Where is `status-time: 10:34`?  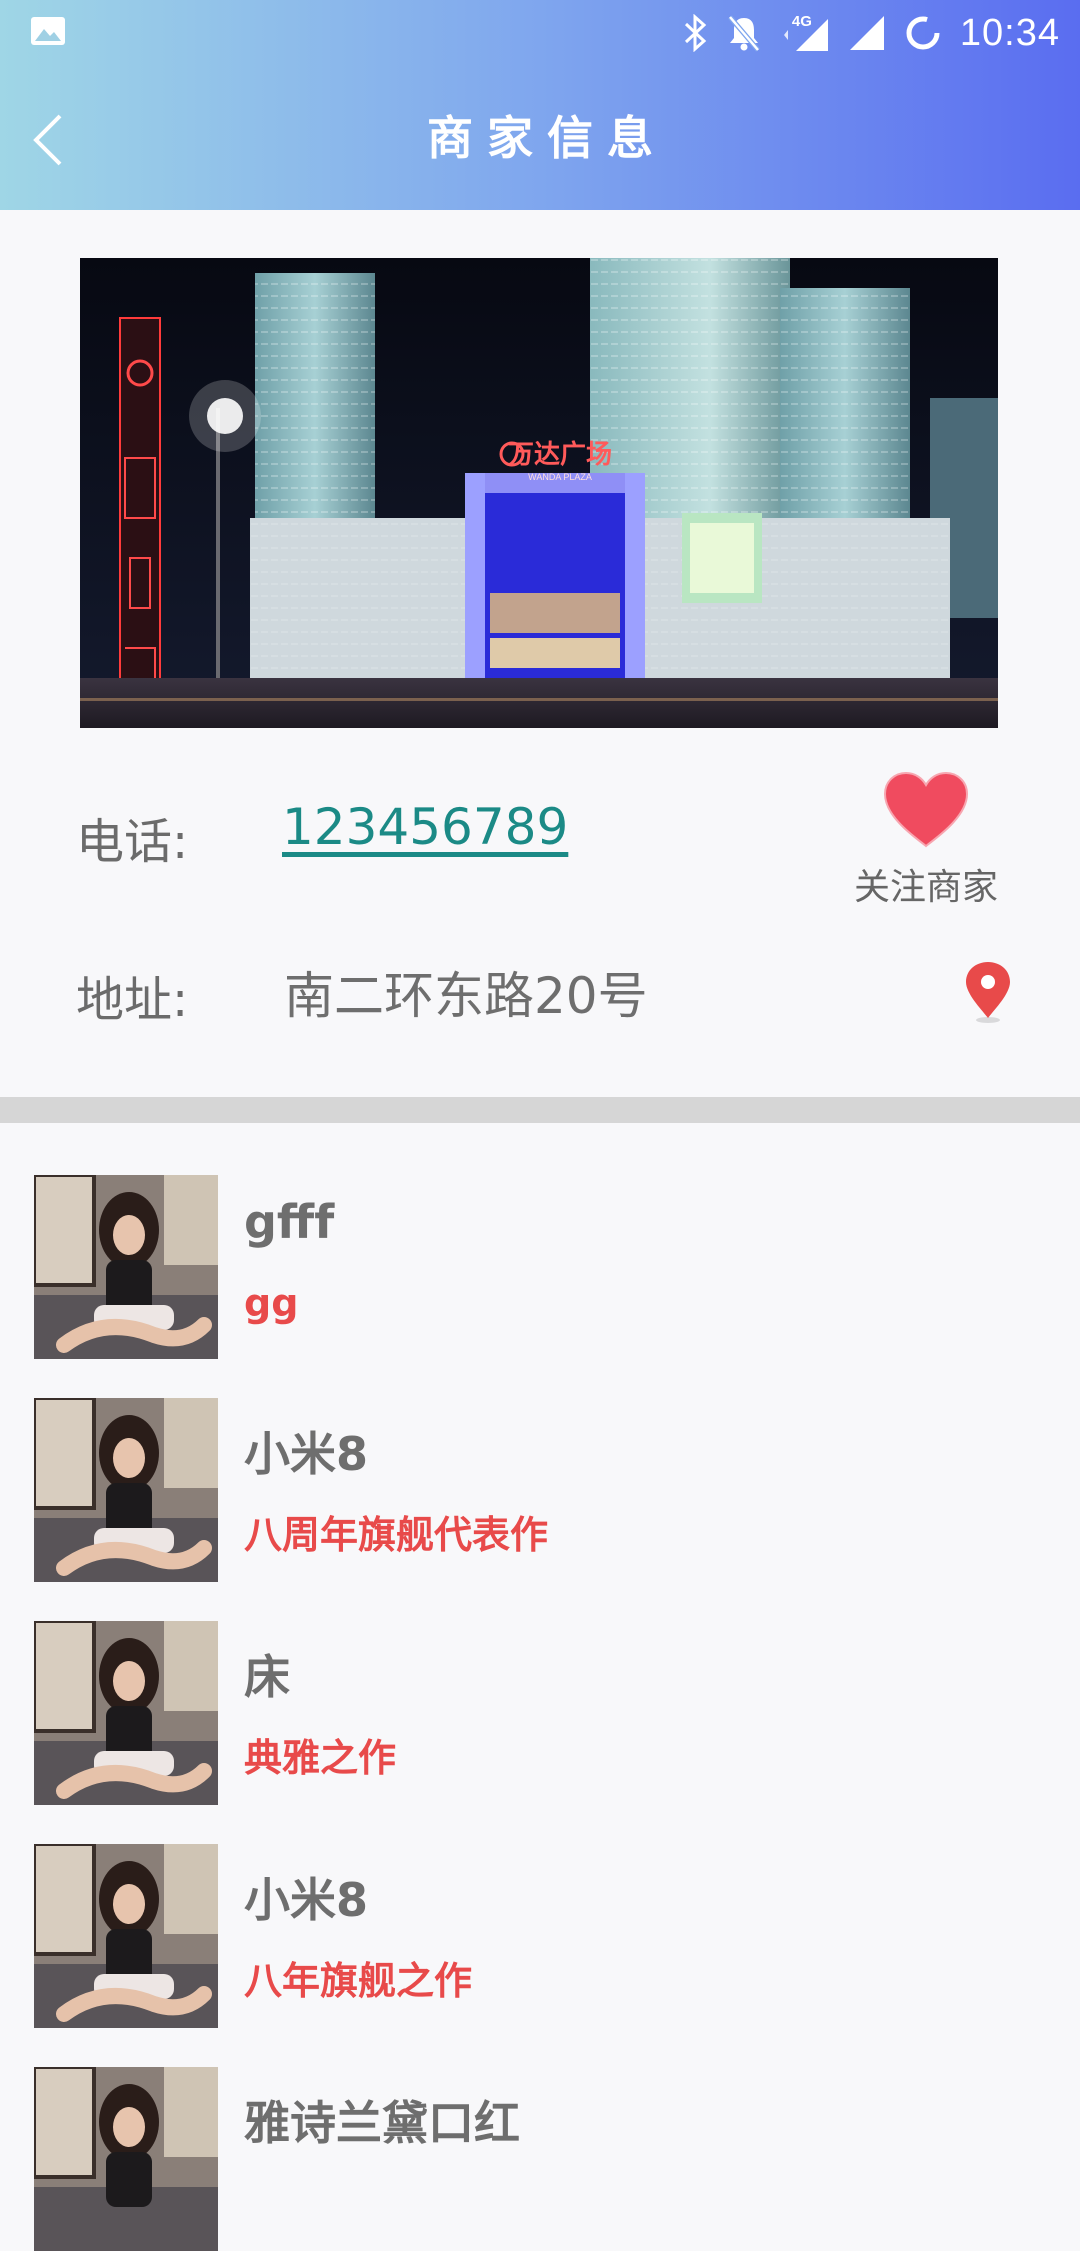 status-time: 10:34 is located at coordinates (1009, 32).